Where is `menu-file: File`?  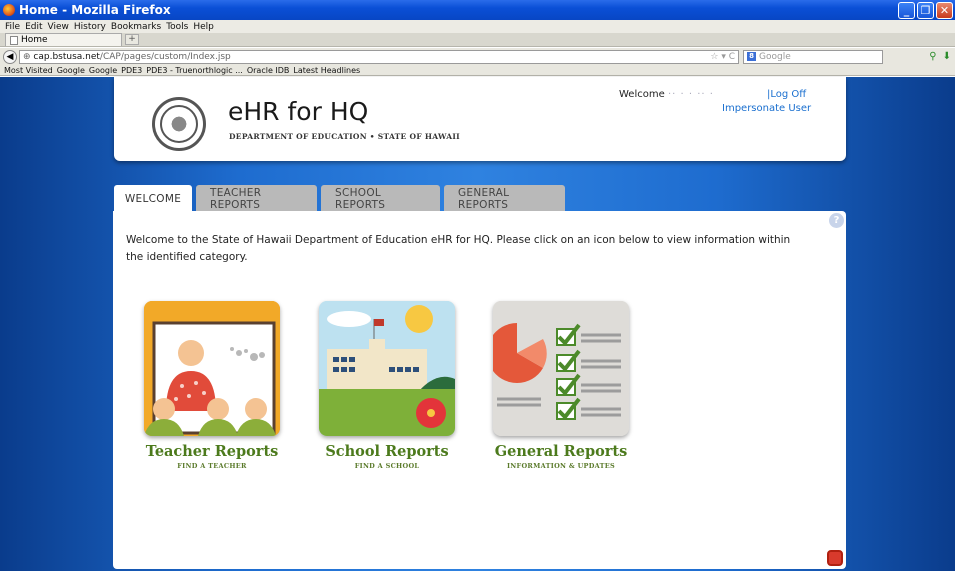 menu-file: File is located at coordinates (12, 27).